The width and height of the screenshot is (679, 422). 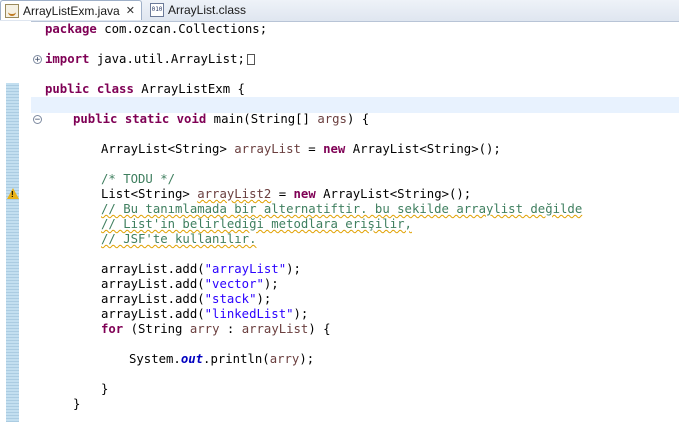 I want to click on code-line: public class ArrayListExm {, so click(x=145, y=89).